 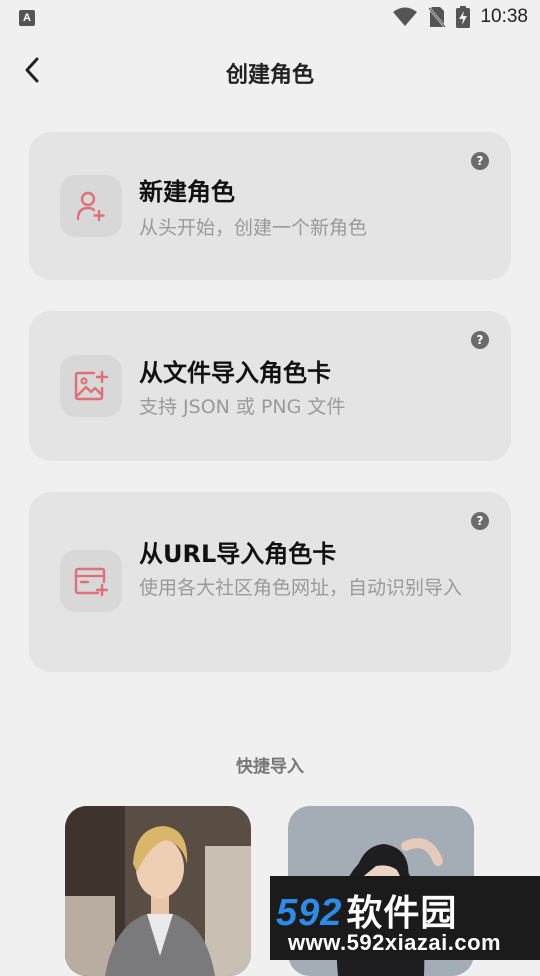 I want to click on top-app-bar: 创建角色, so click(x=270, y=70).